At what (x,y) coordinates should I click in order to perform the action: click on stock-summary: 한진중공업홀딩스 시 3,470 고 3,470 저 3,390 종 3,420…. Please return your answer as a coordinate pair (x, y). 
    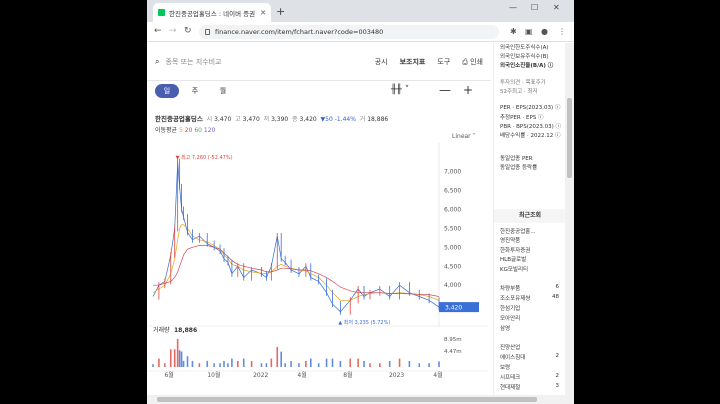
    Looking at the image, I should click on (271, 118).